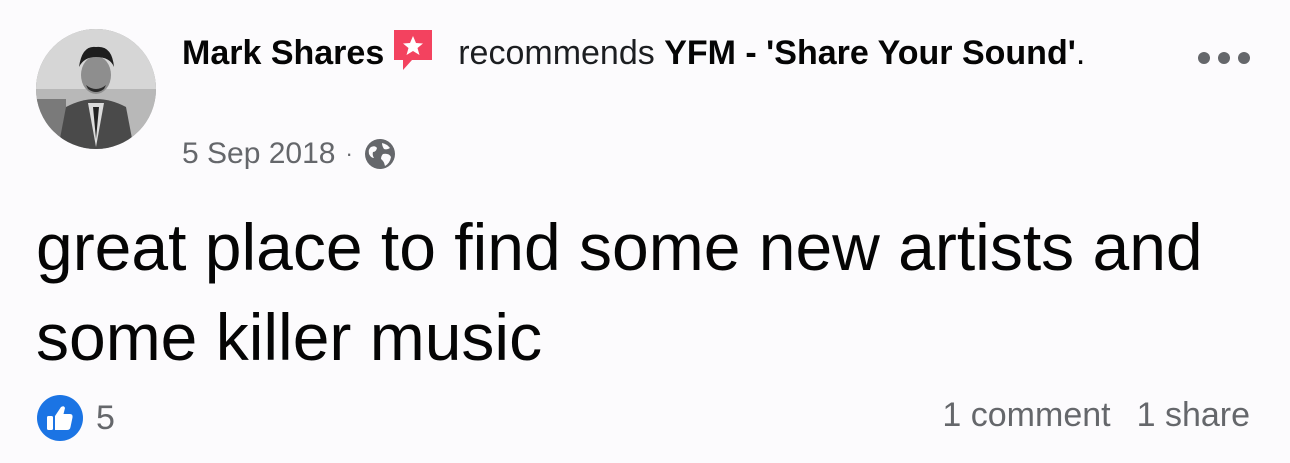 The height and width of the screenshot is (463, 1290). Describe the element at coordinates (1026, 415) in the screenshot. I see `comments-count-link: 1 comment` at that location.